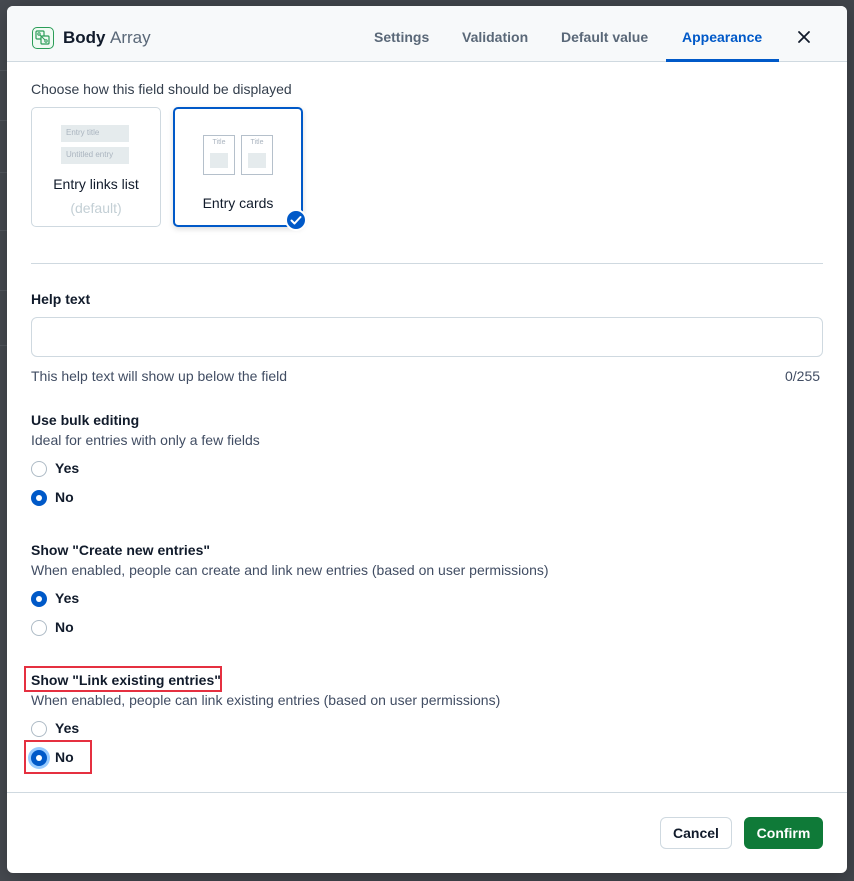 The height and width of the screenshot is (881, 854). I want to click on bulk-editing-no-radio: No, so click(61, 498).